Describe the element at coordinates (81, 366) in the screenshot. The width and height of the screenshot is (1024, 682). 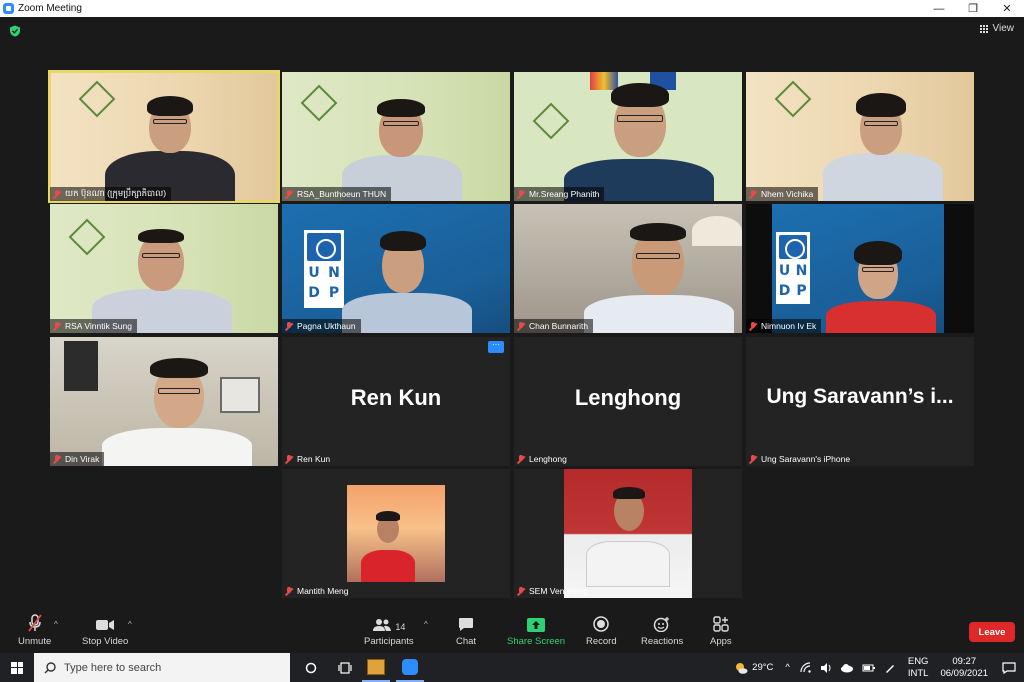
I see `background-object` at that location.